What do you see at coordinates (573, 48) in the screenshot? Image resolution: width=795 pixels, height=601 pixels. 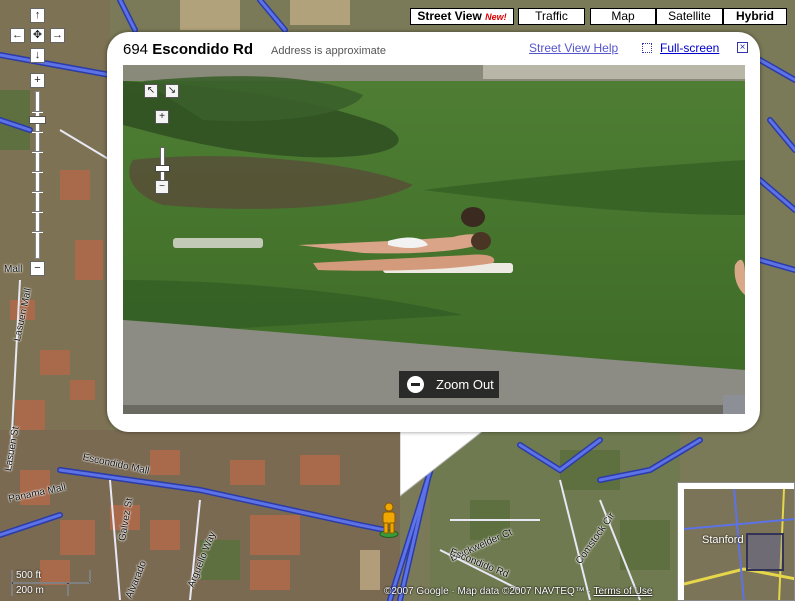 I see `street-view-help-link: Street View Help` at bounding box center [573, 48].